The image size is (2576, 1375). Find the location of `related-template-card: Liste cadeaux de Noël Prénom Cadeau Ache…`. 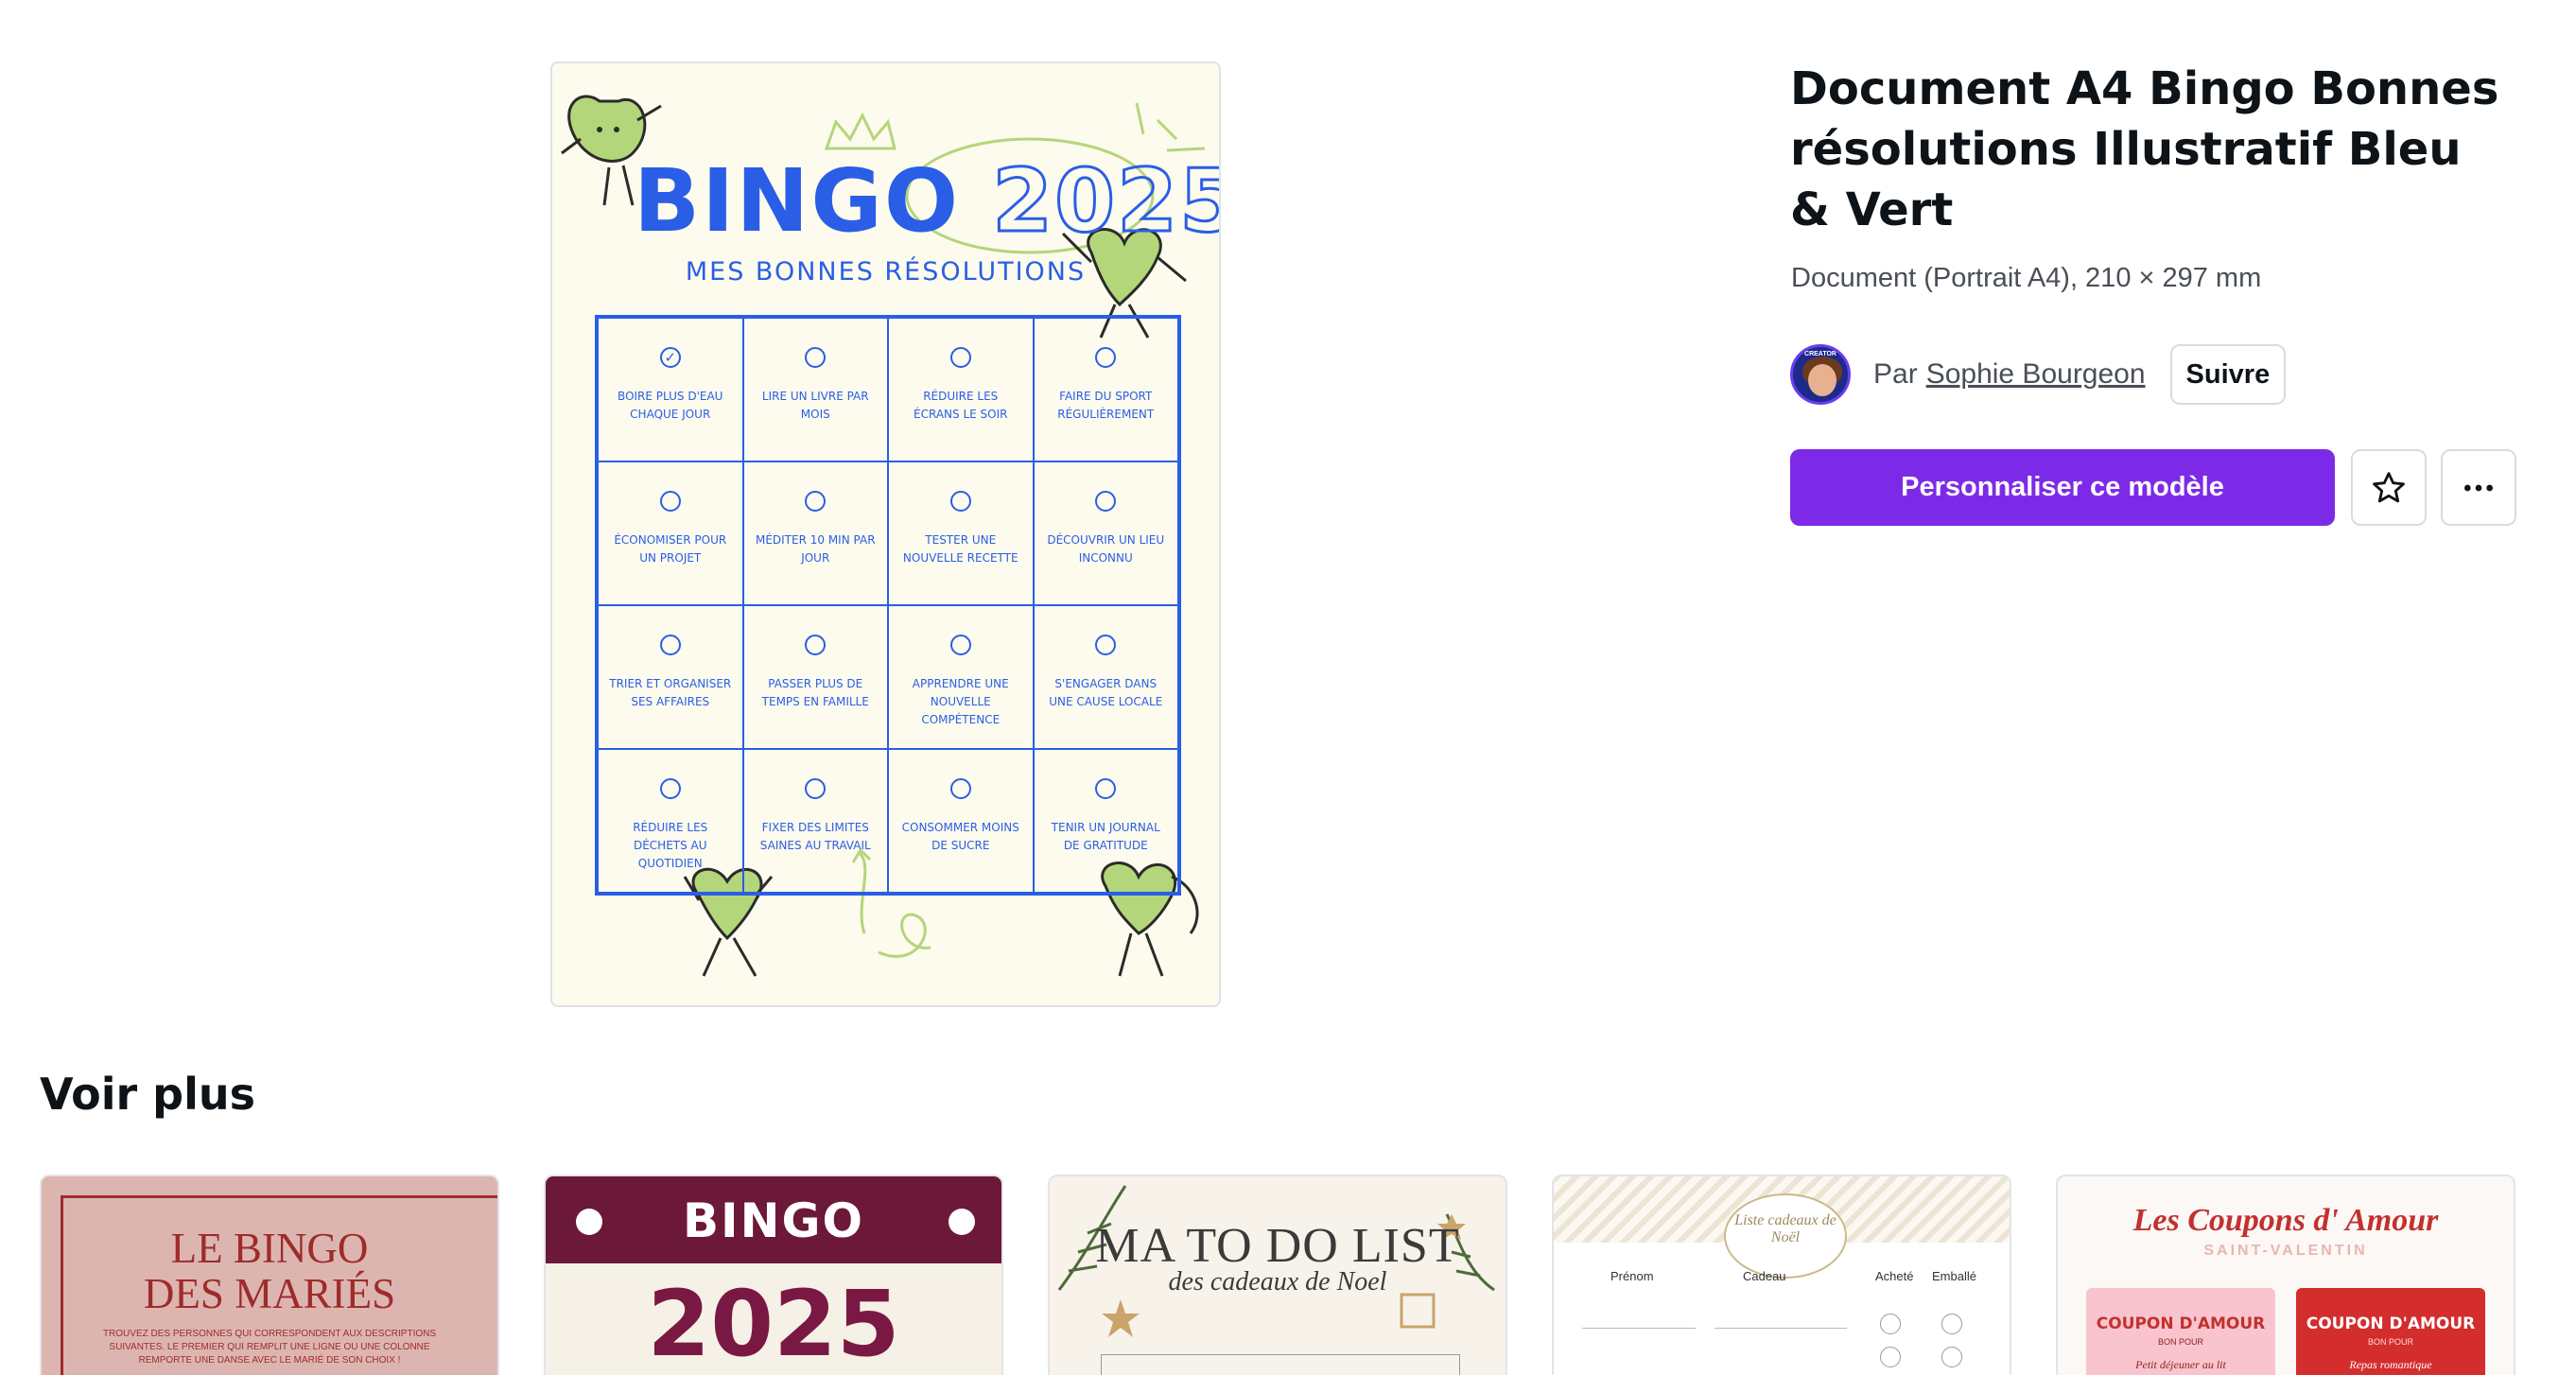

related-template-card: Liste cadeaux de Noël Prénom Cadeau Ache… is located at coordinates (1781, 1275).